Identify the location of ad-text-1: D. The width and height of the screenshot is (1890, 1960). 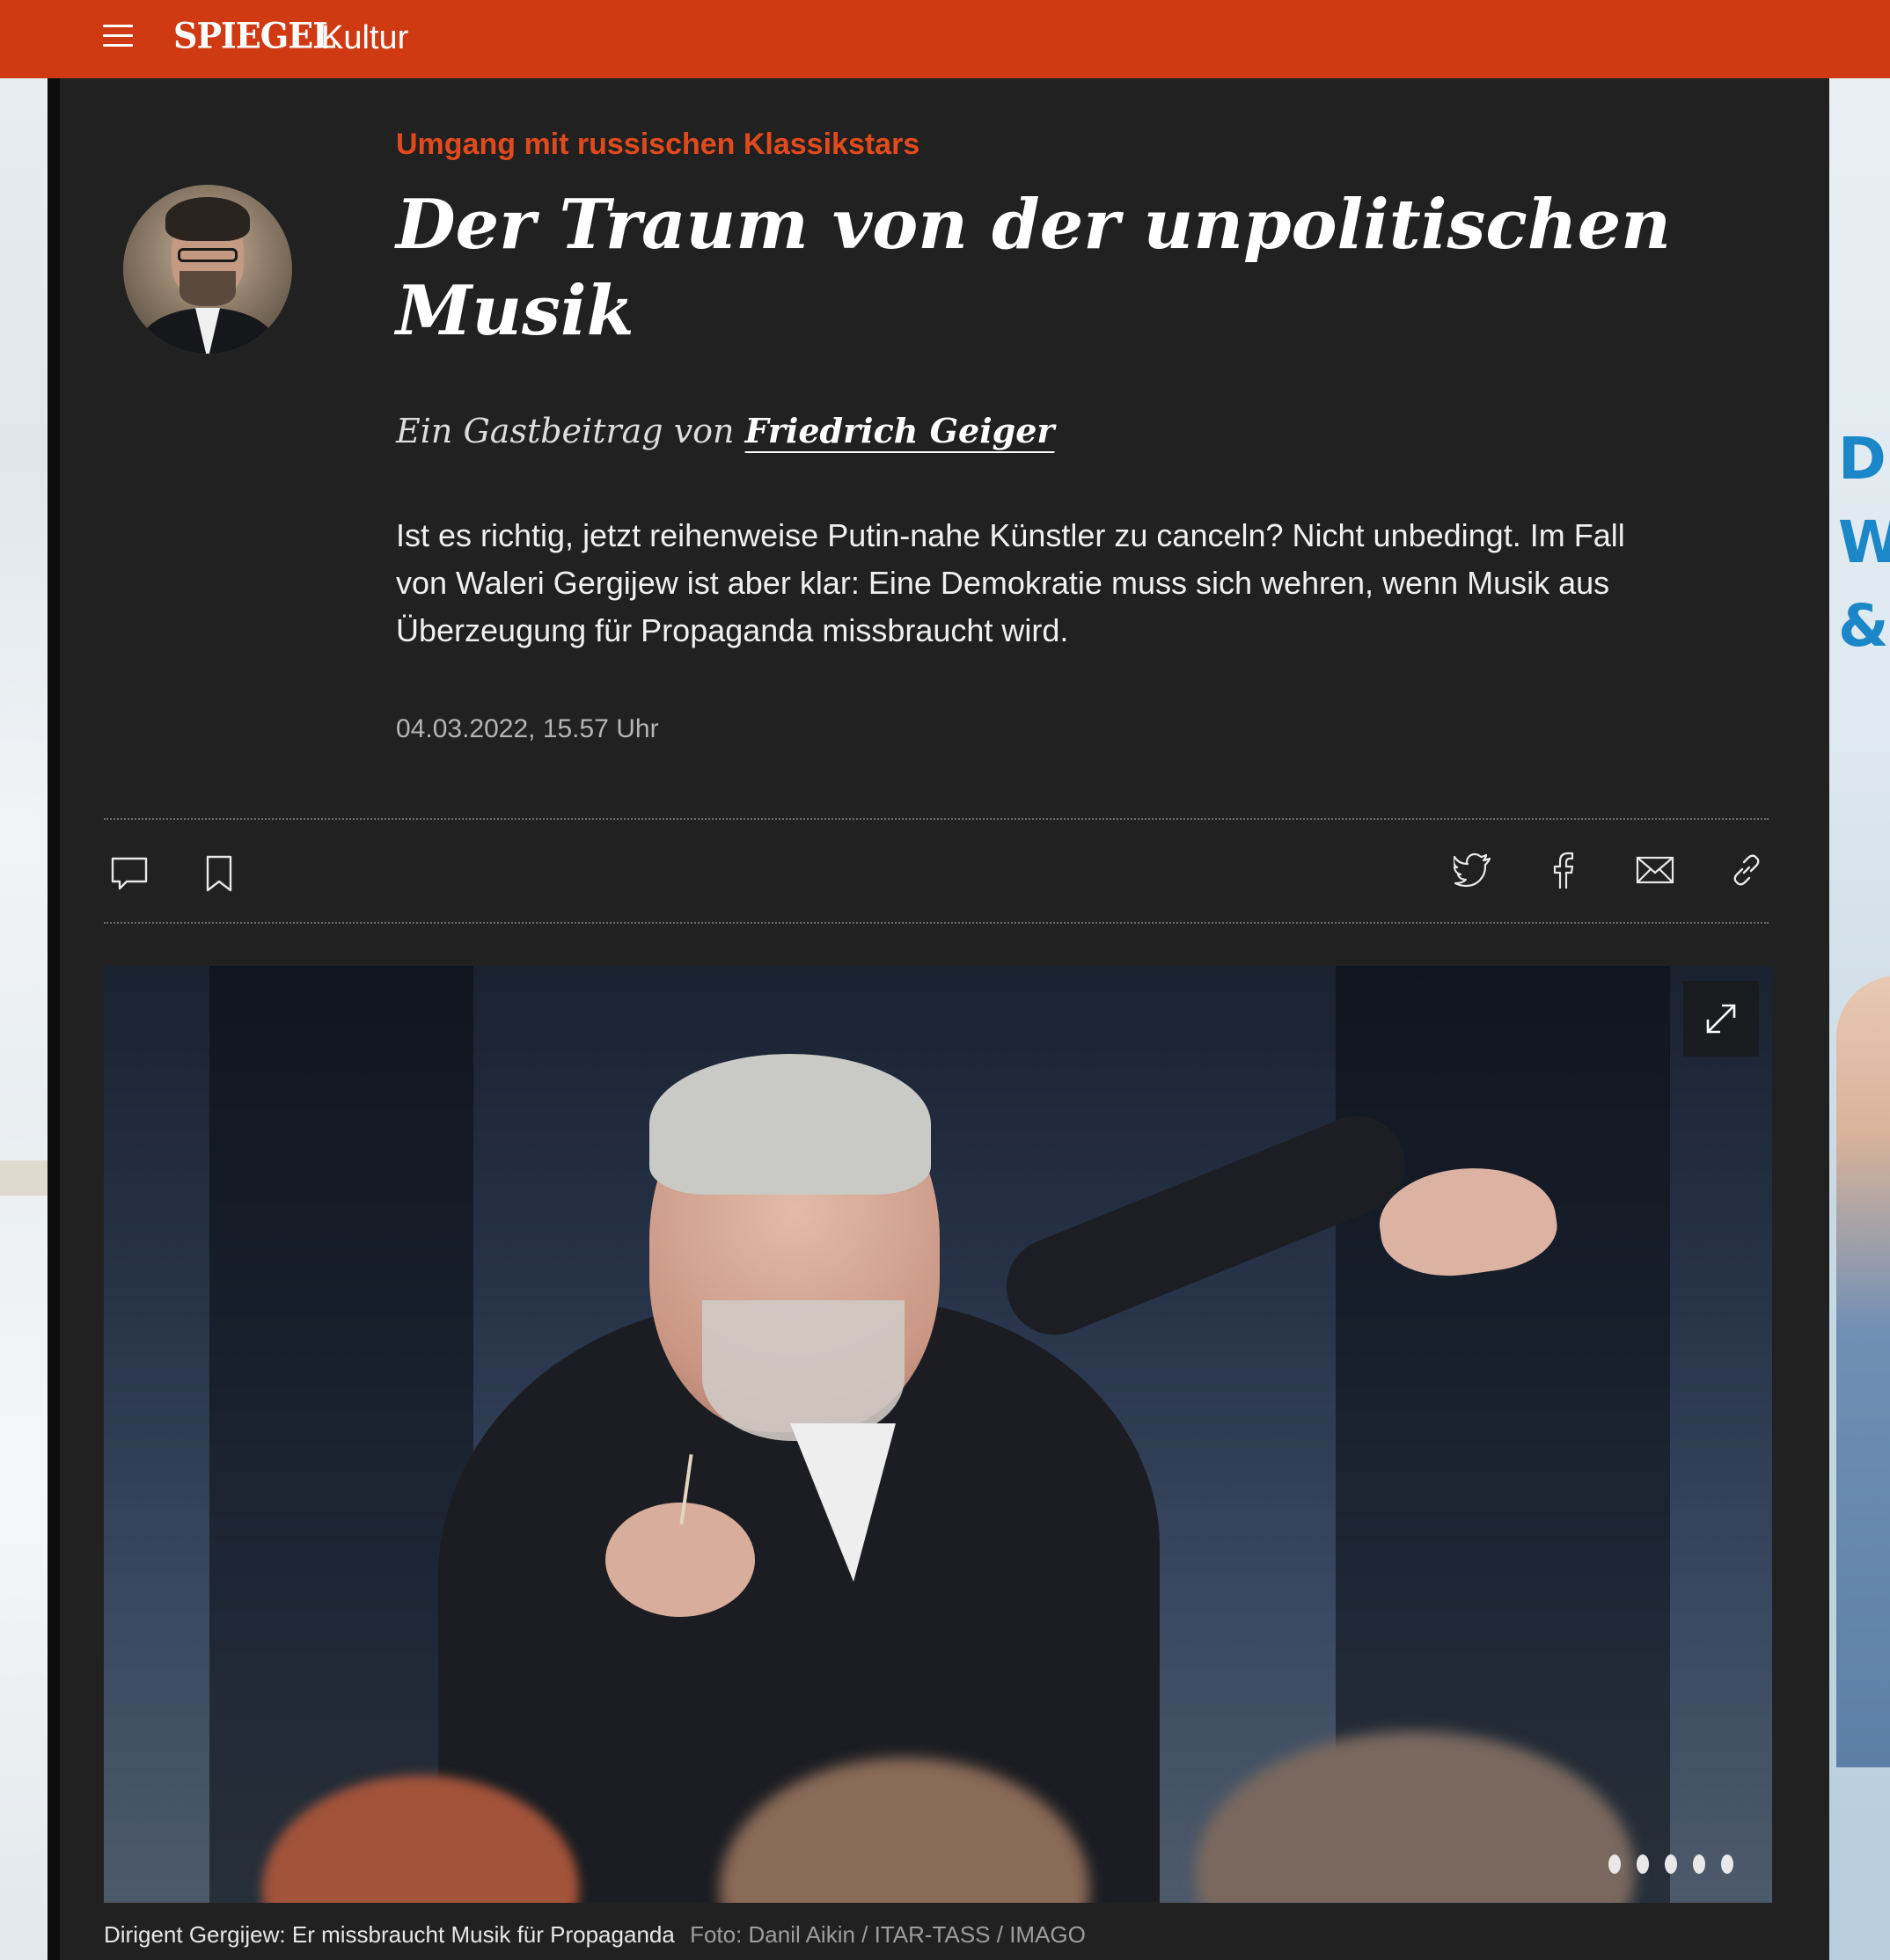
(1862, 459).